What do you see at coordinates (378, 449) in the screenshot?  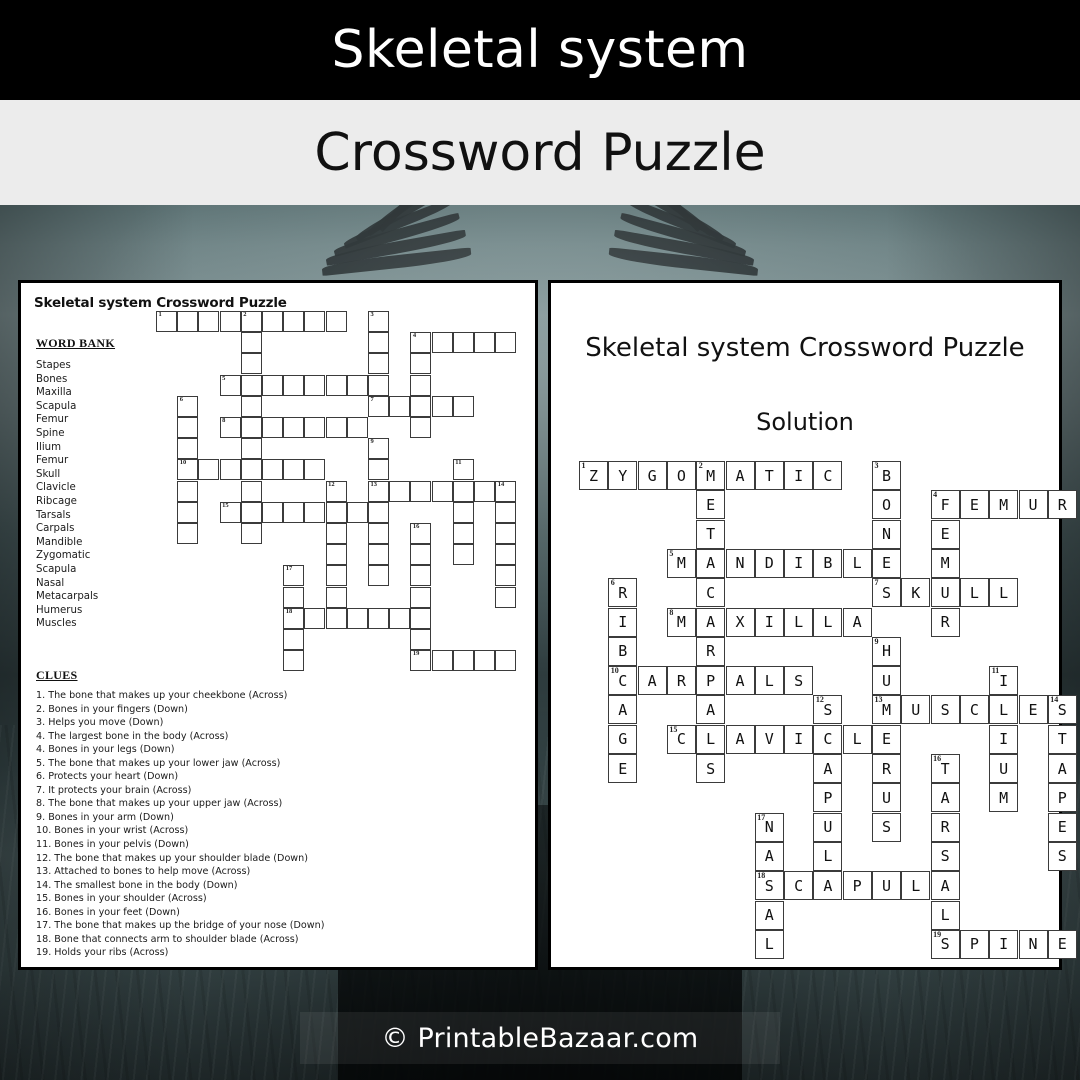 I see `crossword-cell: 9` at bounding box center [378, 449].